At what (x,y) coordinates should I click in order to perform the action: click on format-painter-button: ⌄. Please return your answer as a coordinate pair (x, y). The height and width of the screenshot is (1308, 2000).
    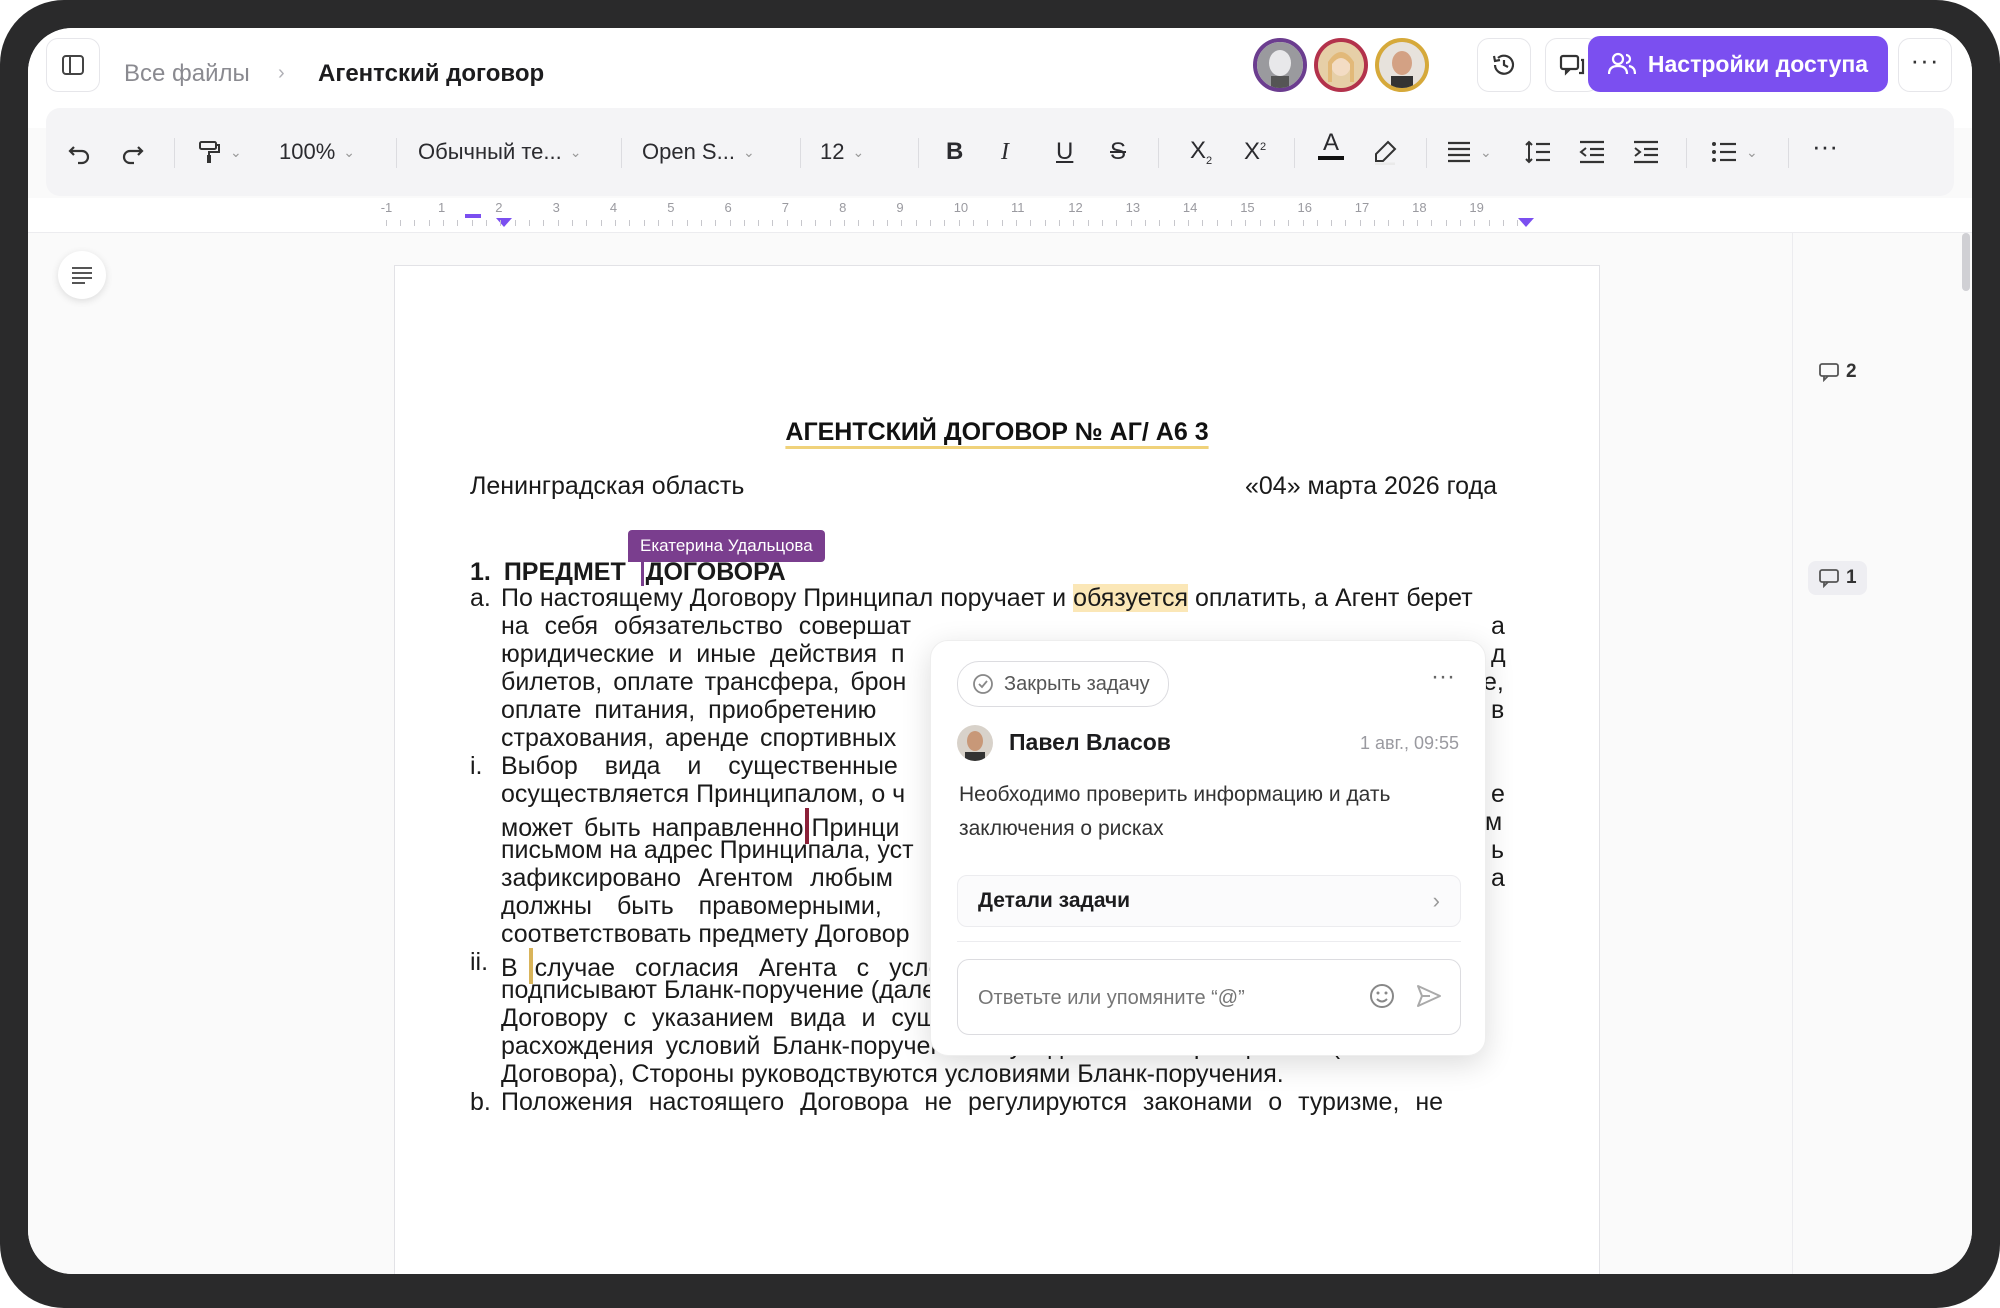
    Looking at the image, I should click on (219, 152).